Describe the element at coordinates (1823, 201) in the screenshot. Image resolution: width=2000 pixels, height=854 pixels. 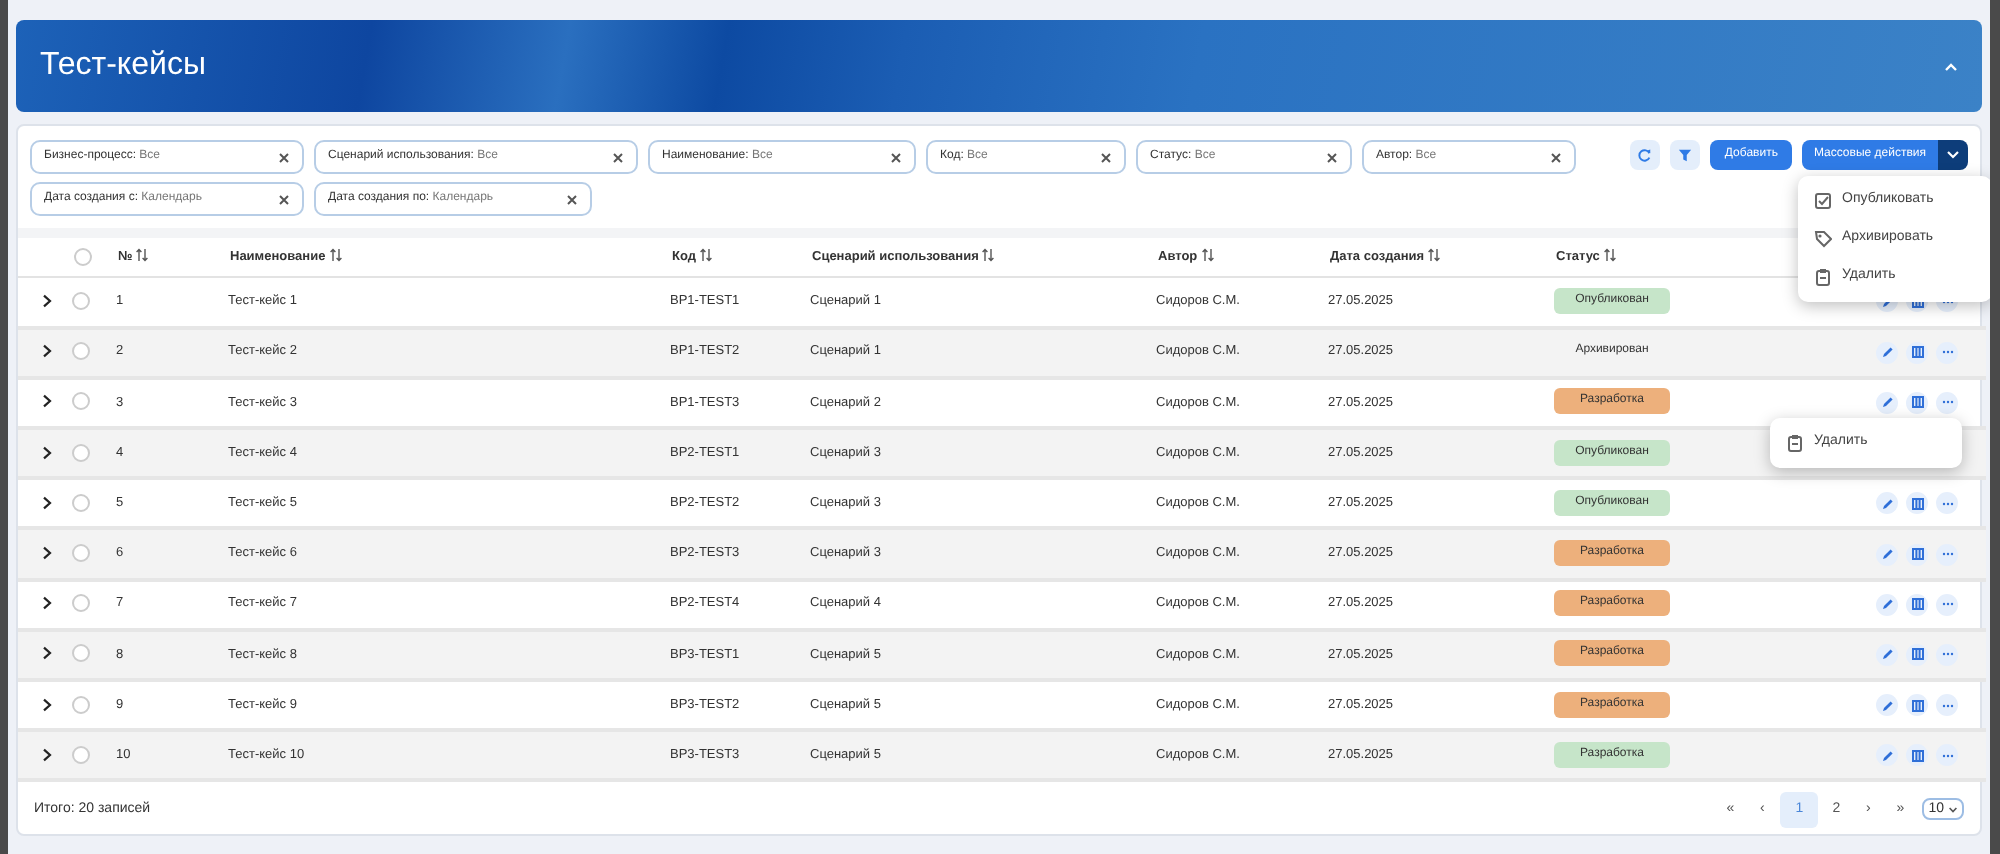
I see `checkbox-icon` at that location.